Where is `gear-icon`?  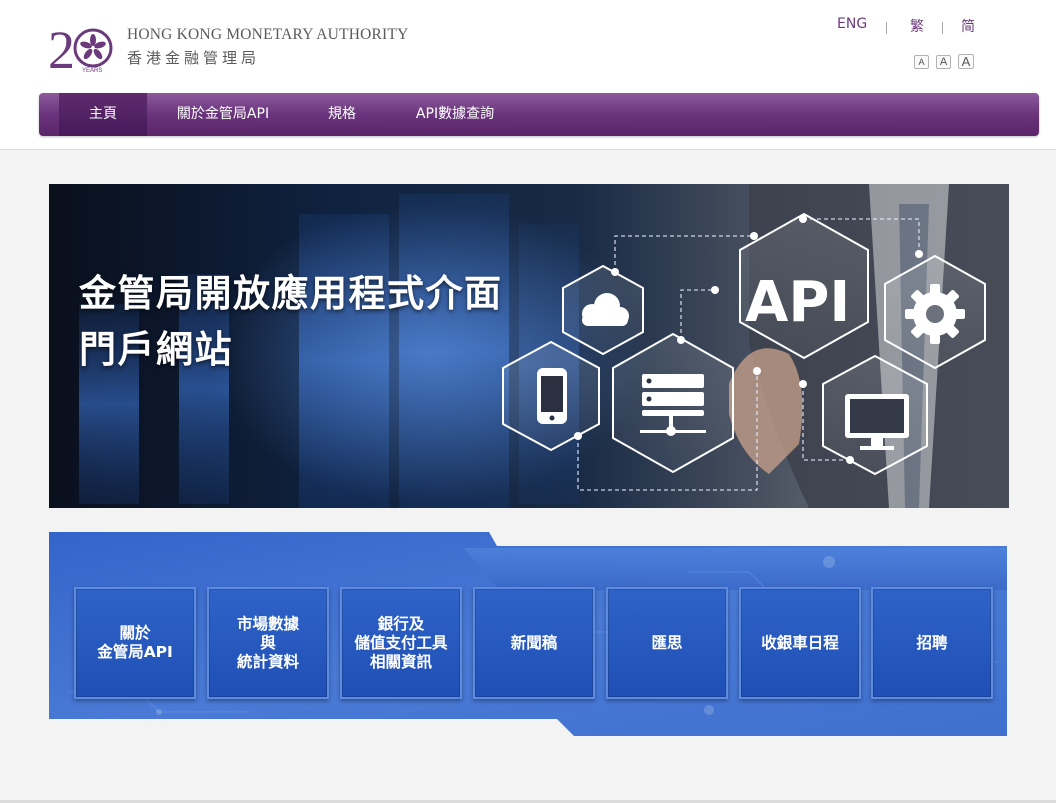 gear-icon is located at coordinates (935, 314).